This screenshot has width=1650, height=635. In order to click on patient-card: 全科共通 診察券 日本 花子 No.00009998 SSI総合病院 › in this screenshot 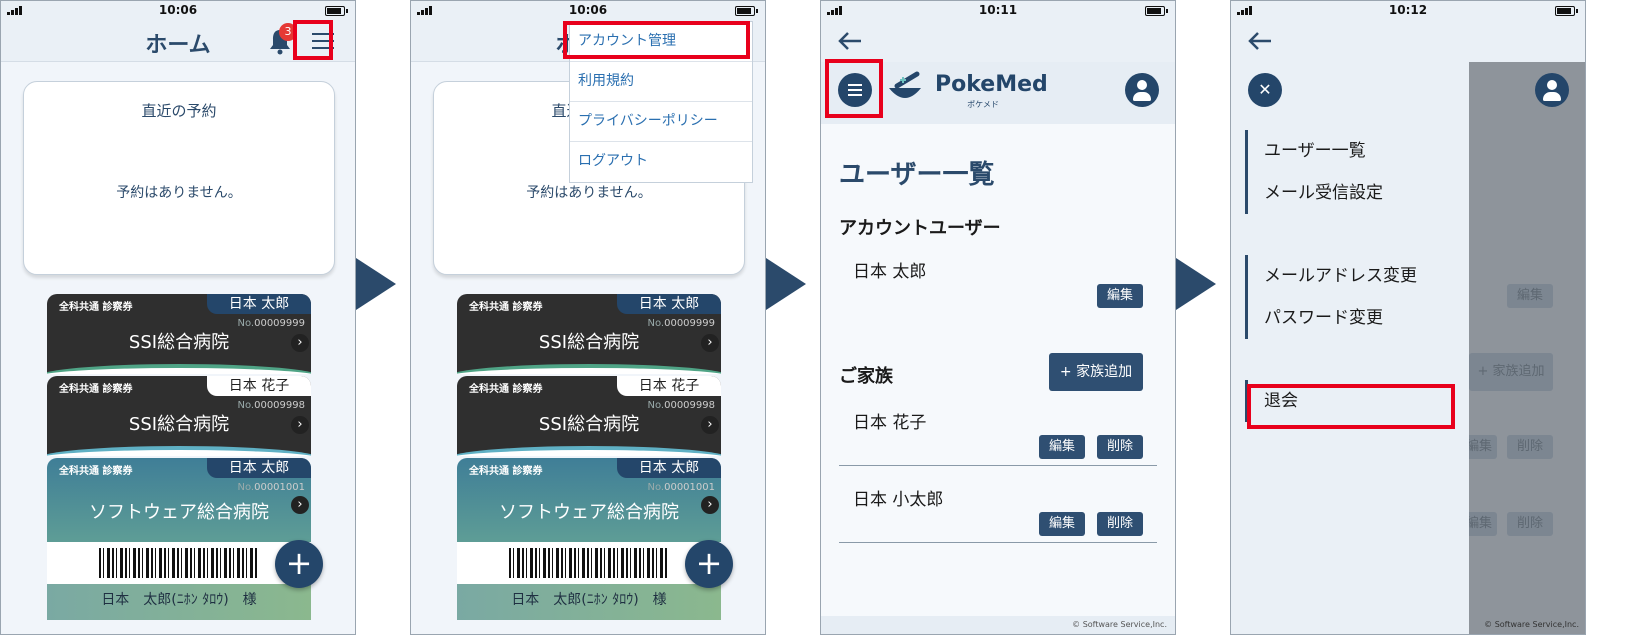, I will do `click(589, 416)`.